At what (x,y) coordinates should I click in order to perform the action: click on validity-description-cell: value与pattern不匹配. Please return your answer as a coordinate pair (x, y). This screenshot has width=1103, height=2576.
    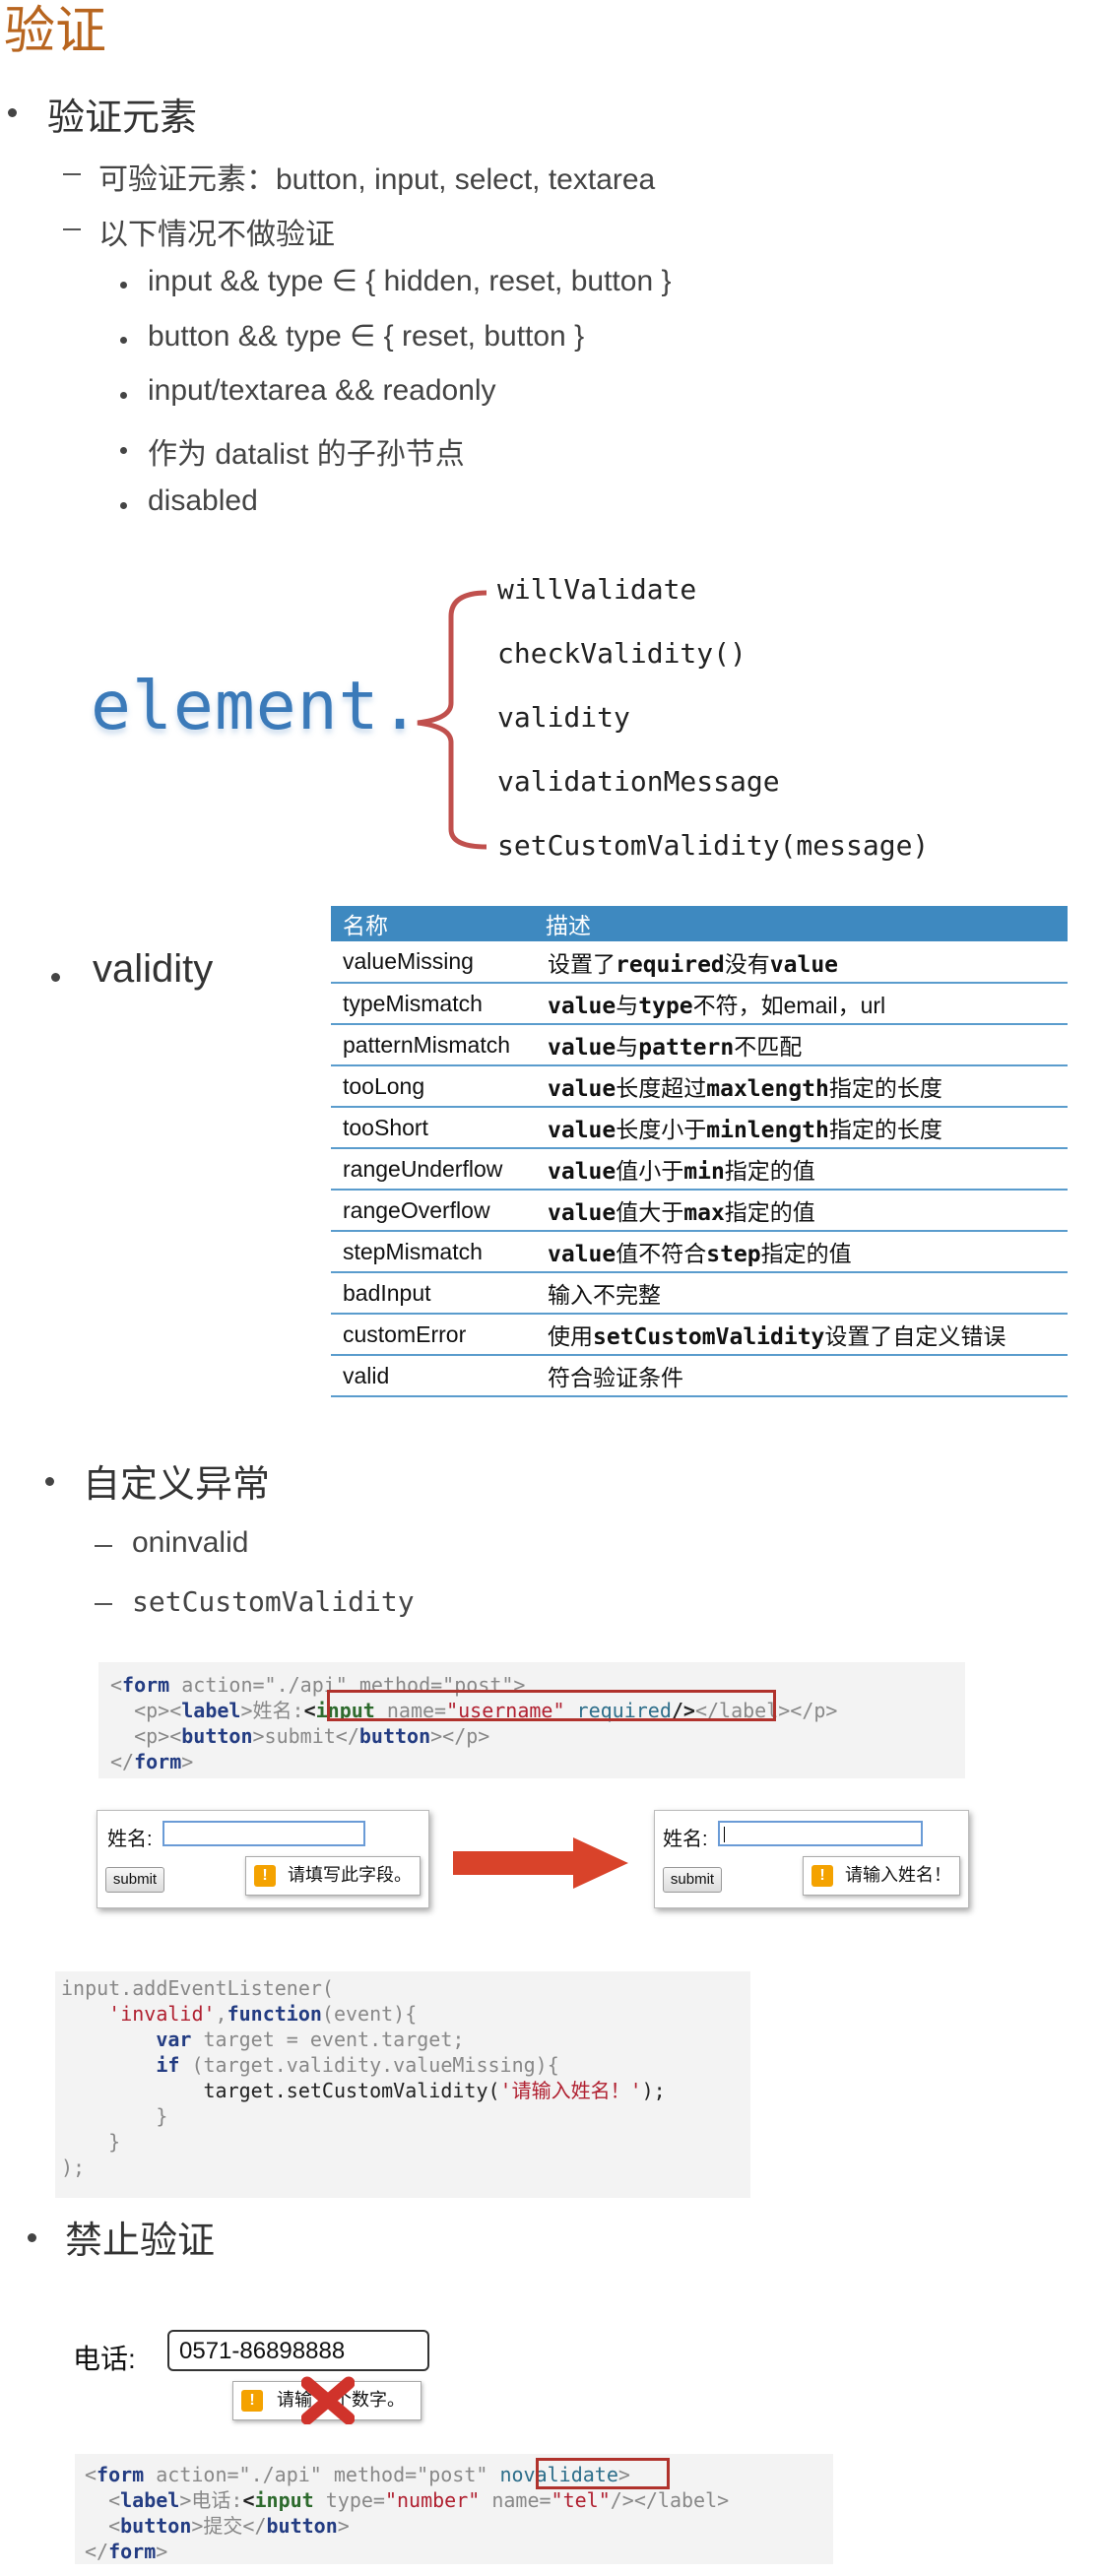
    Looking at the image, I should click on (801, 1045).